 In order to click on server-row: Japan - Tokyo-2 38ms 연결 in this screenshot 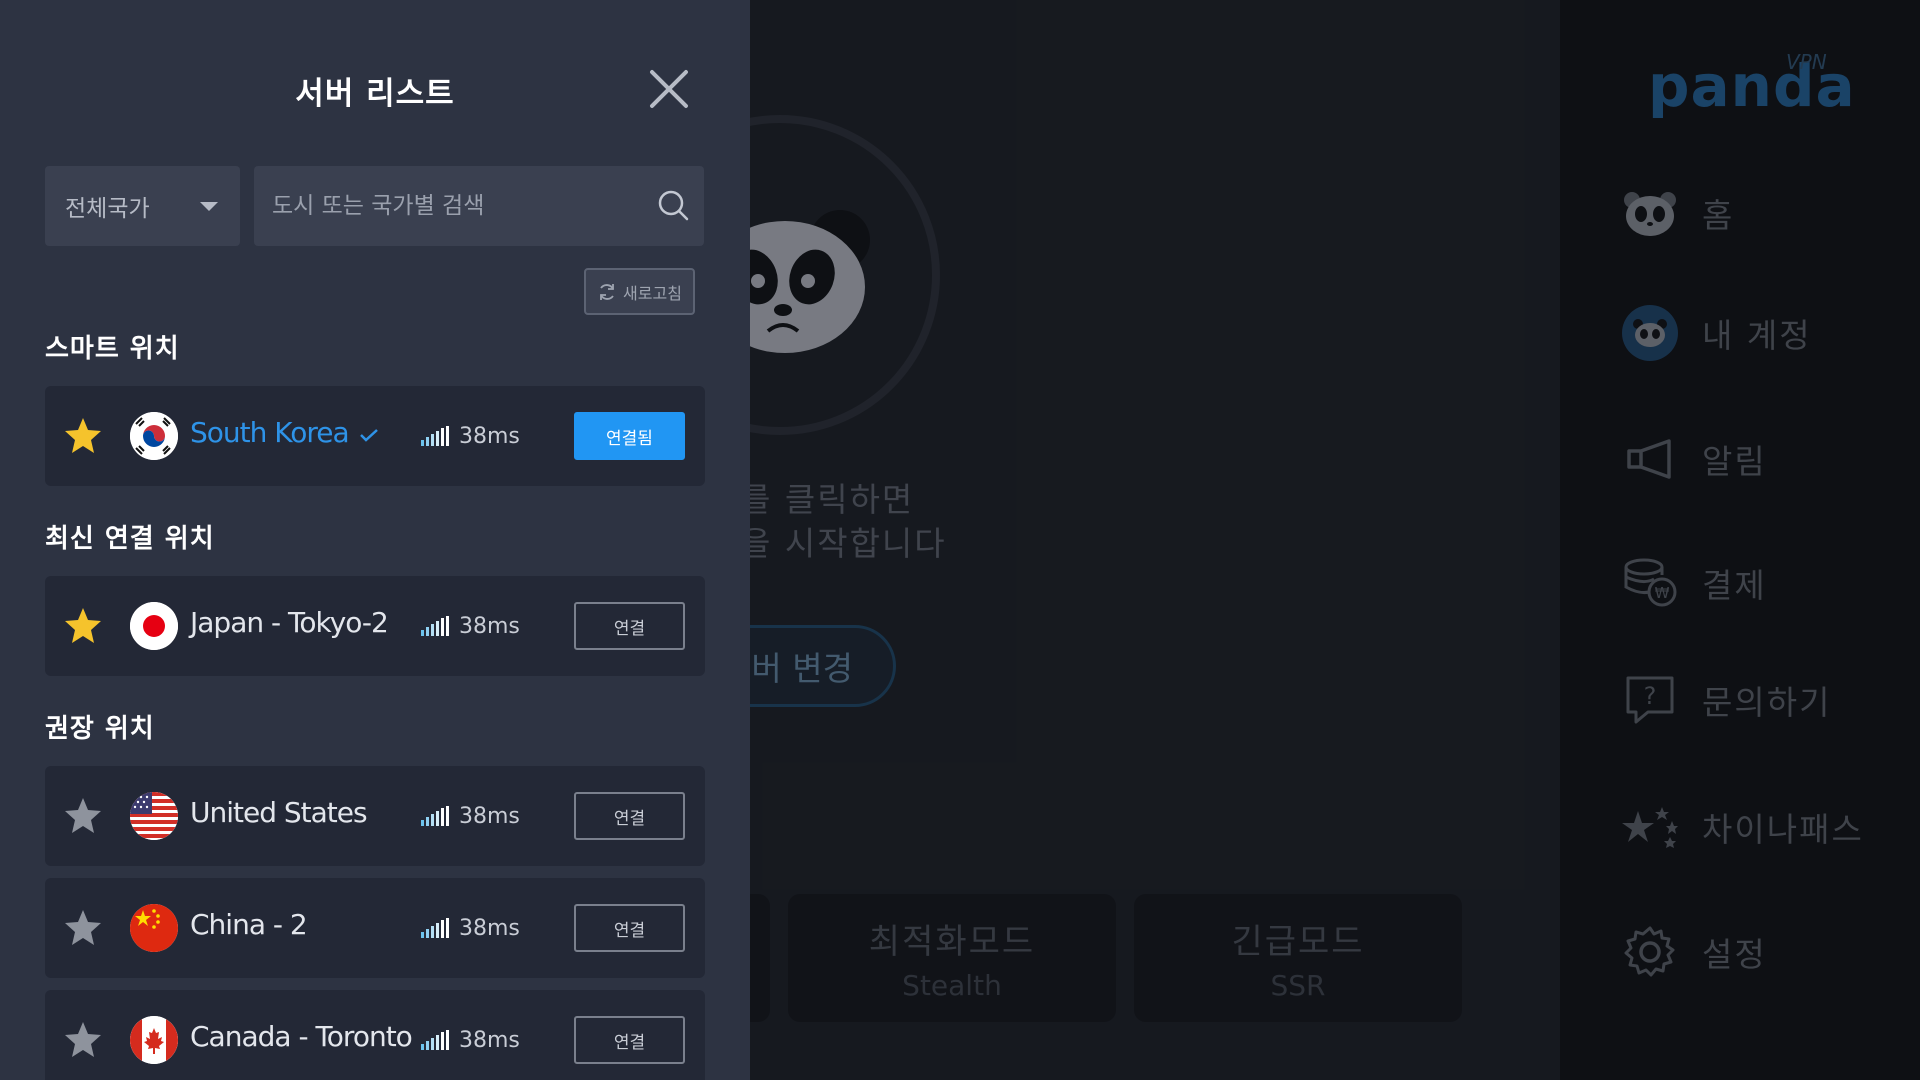, I will do `click(375, 626)`.